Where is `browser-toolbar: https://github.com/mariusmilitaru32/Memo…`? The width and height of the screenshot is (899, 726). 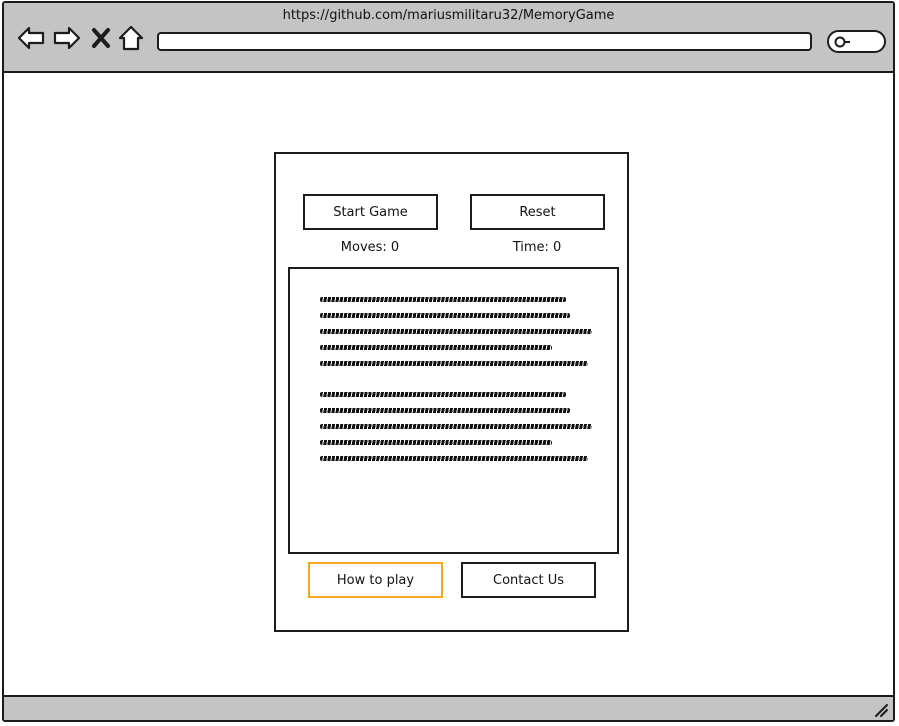 browser-toolbar: https://github.com/mariusmilitaru32/Memo… is located at coordinates (448, 38).